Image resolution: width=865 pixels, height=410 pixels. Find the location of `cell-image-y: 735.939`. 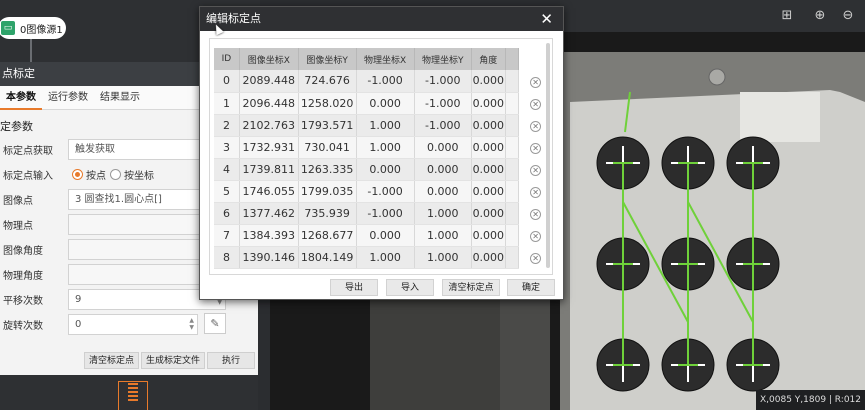

cell-image-y: 735.939 is located at coordinates (327, 213).